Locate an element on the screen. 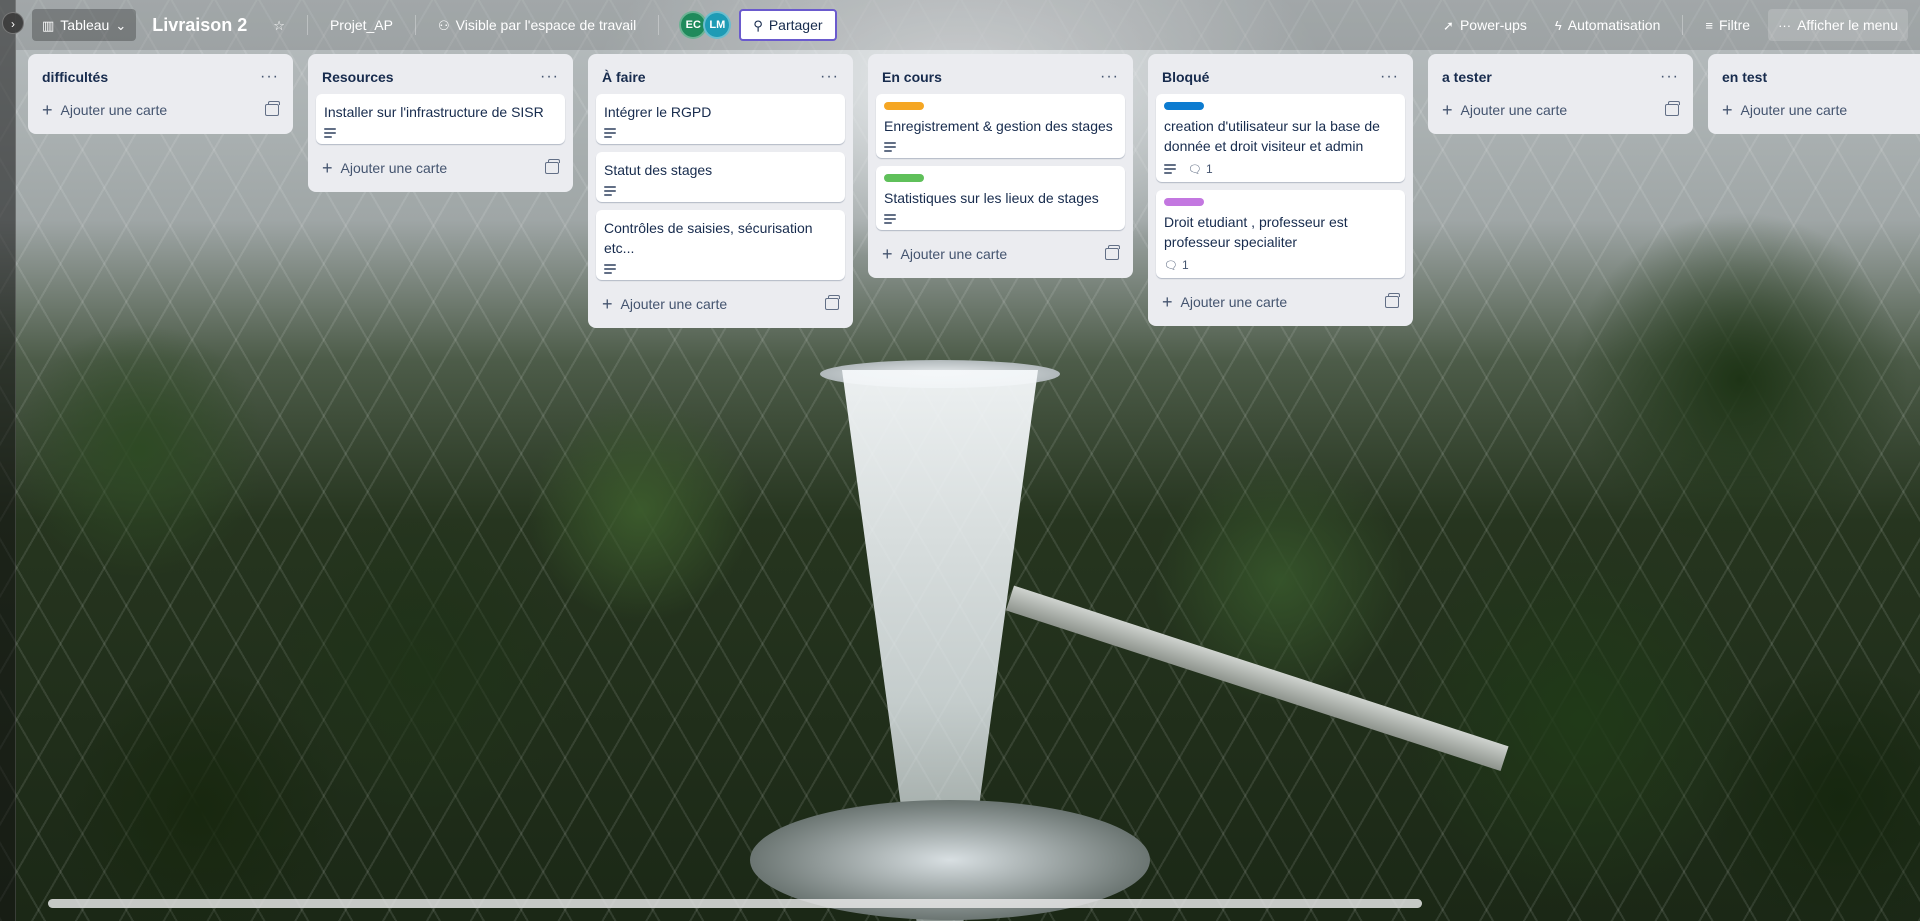 This screenshot has height=921, width=1920. list-title: en test is located at coordinates (1744, 77).